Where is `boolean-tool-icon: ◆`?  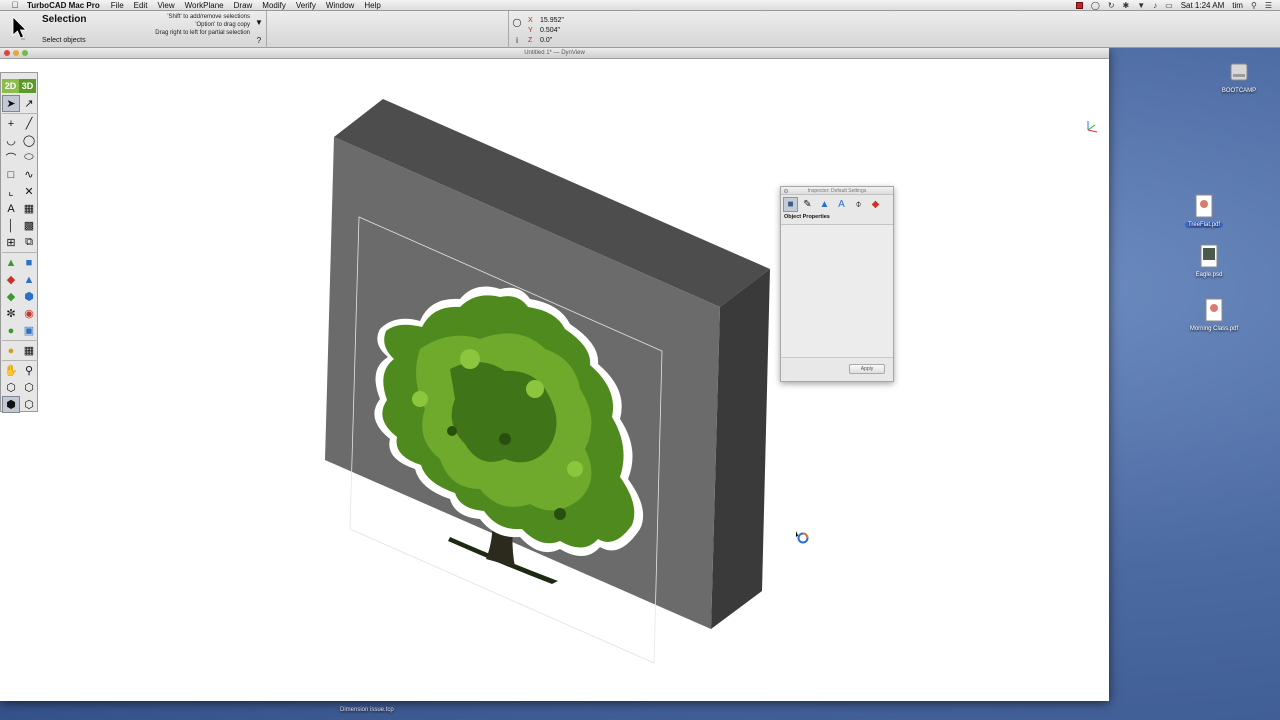 boolean-tool-icon: ◆ is located at coordinates (11, 279).